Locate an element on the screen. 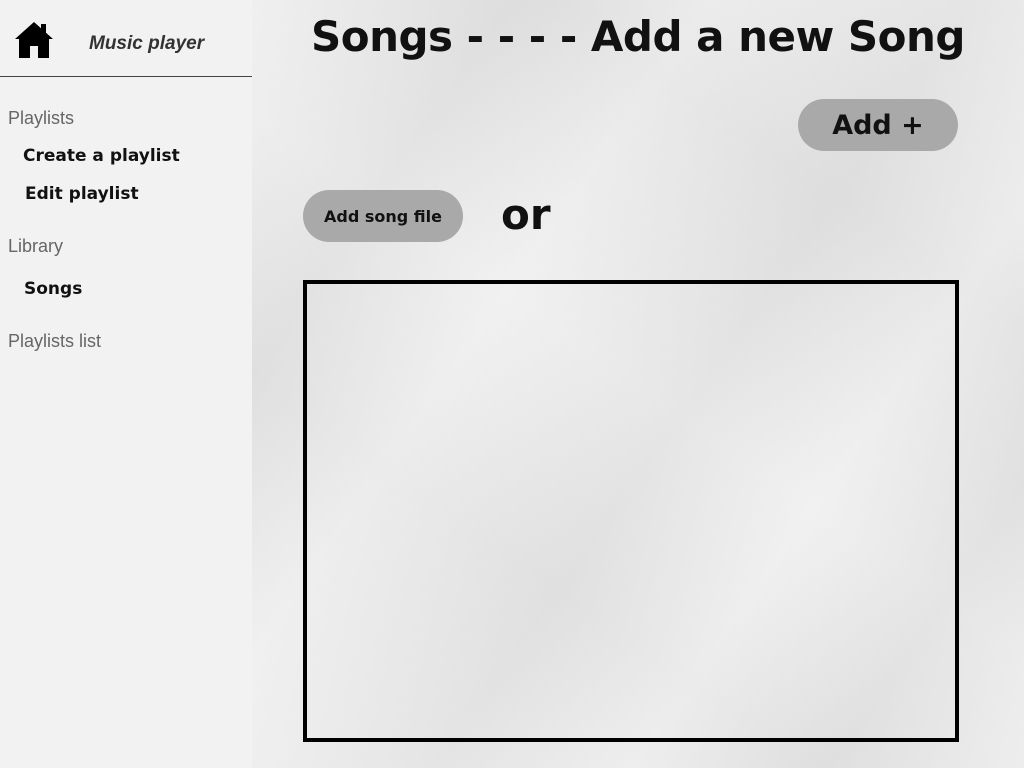 The height and width of the screenshot is (768, 1024). section-label-playlists: Playlists is located at coordinates (41, 118).